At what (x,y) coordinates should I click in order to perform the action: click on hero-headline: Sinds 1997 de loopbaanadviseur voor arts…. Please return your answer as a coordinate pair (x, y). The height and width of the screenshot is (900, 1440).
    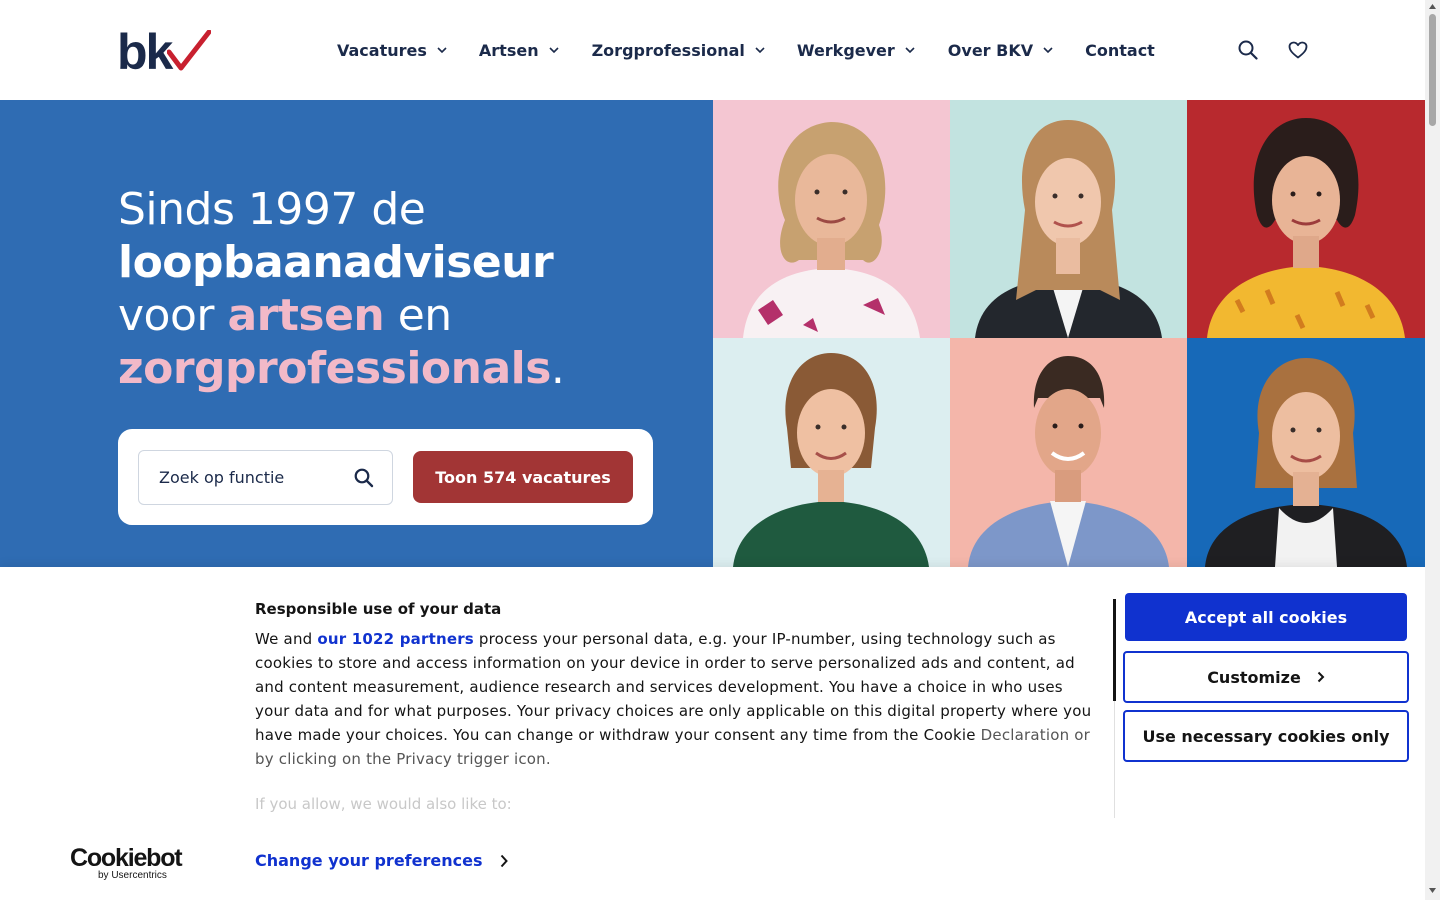
    Looking at the image, I should click on (398, 289).